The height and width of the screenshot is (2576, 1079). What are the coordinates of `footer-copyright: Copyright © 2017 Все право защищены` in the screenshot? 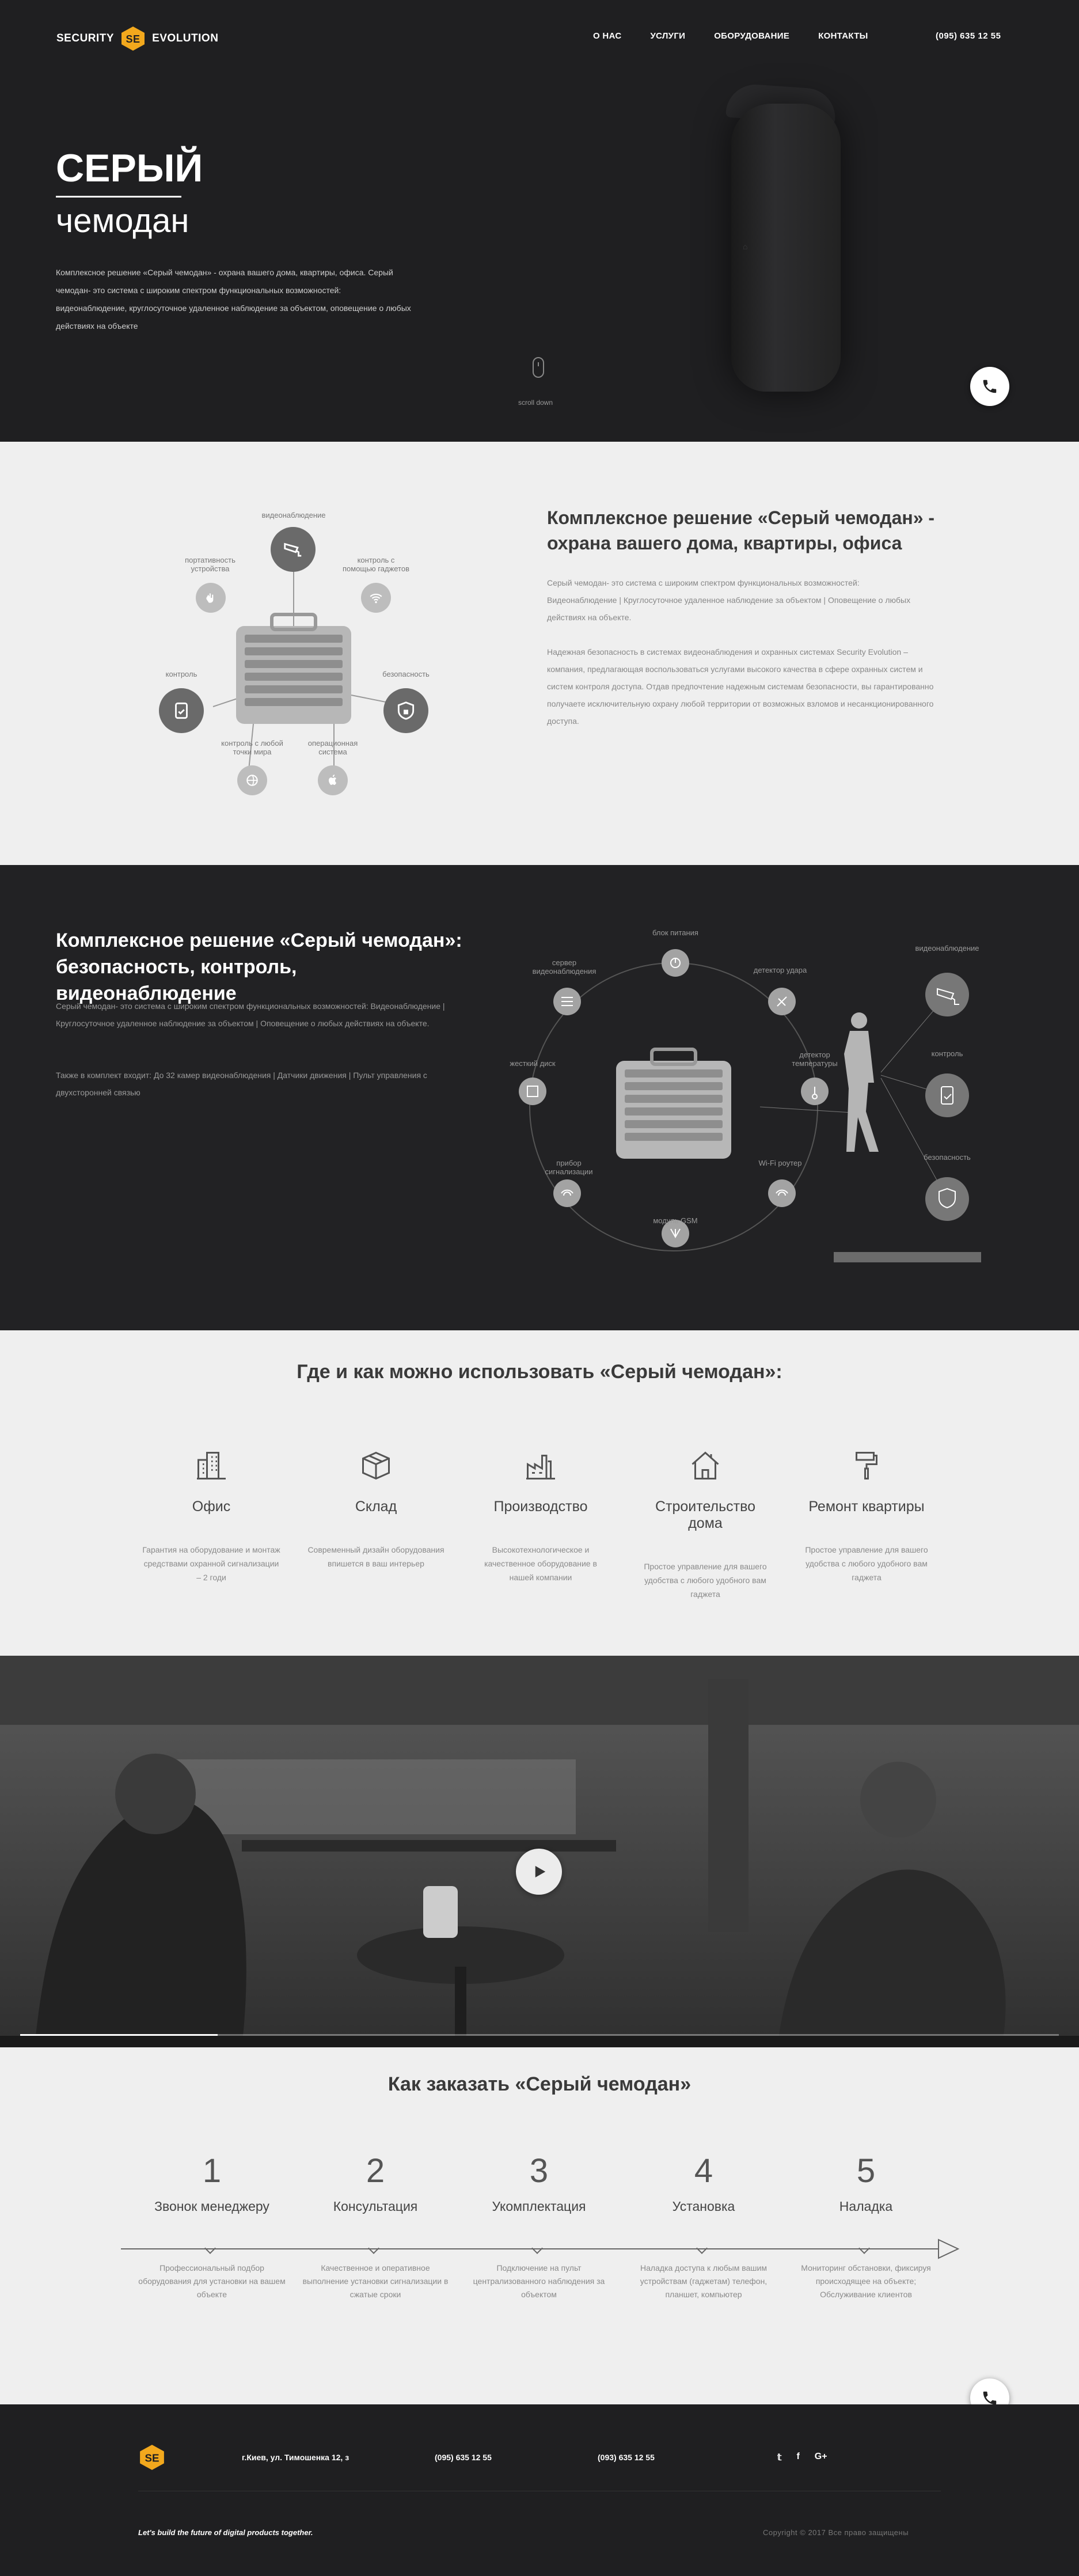 It's located at (836, 2532).